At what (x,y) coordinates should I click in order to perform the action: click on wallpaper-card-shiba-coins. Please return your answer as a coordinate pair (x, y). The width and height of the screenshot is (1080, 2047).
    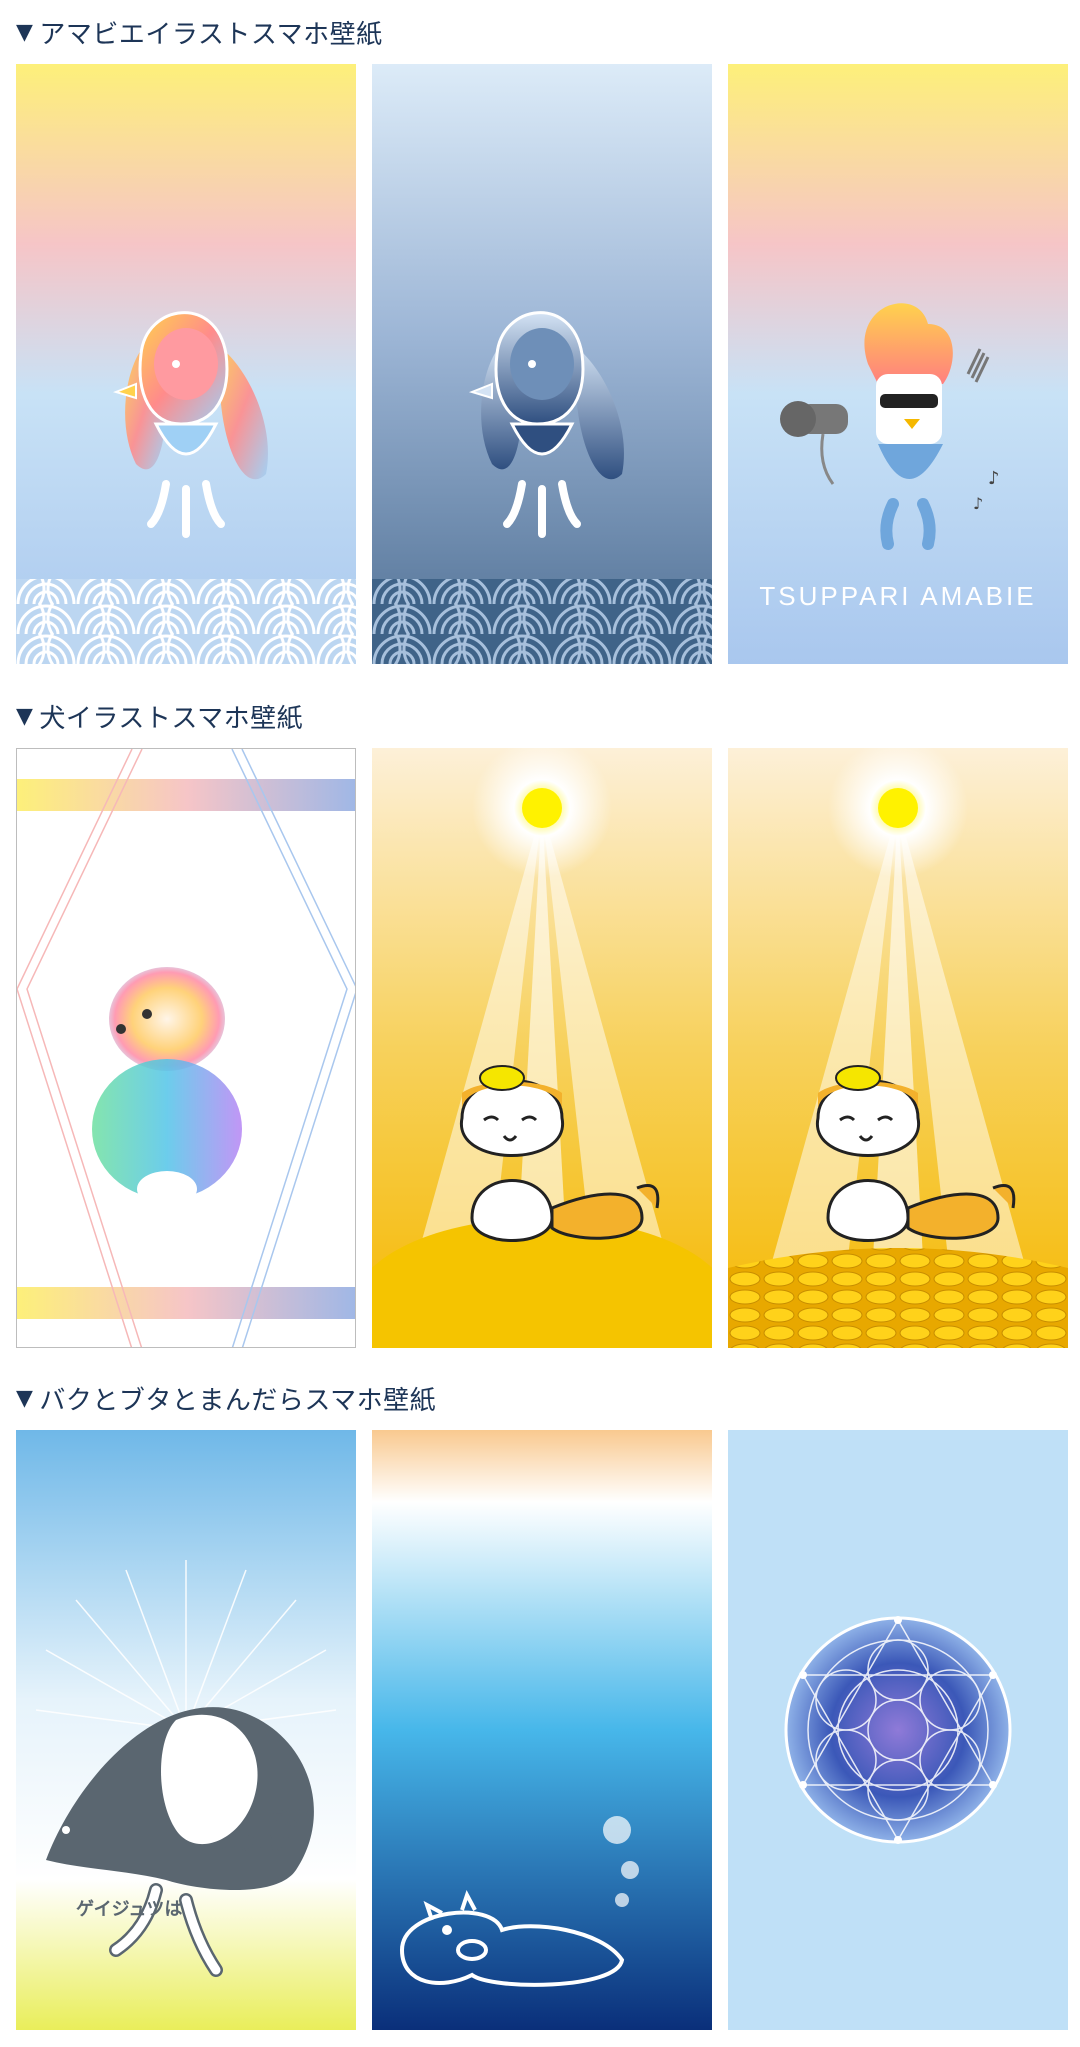
    Looking at the image, I should click on (898, 1048).